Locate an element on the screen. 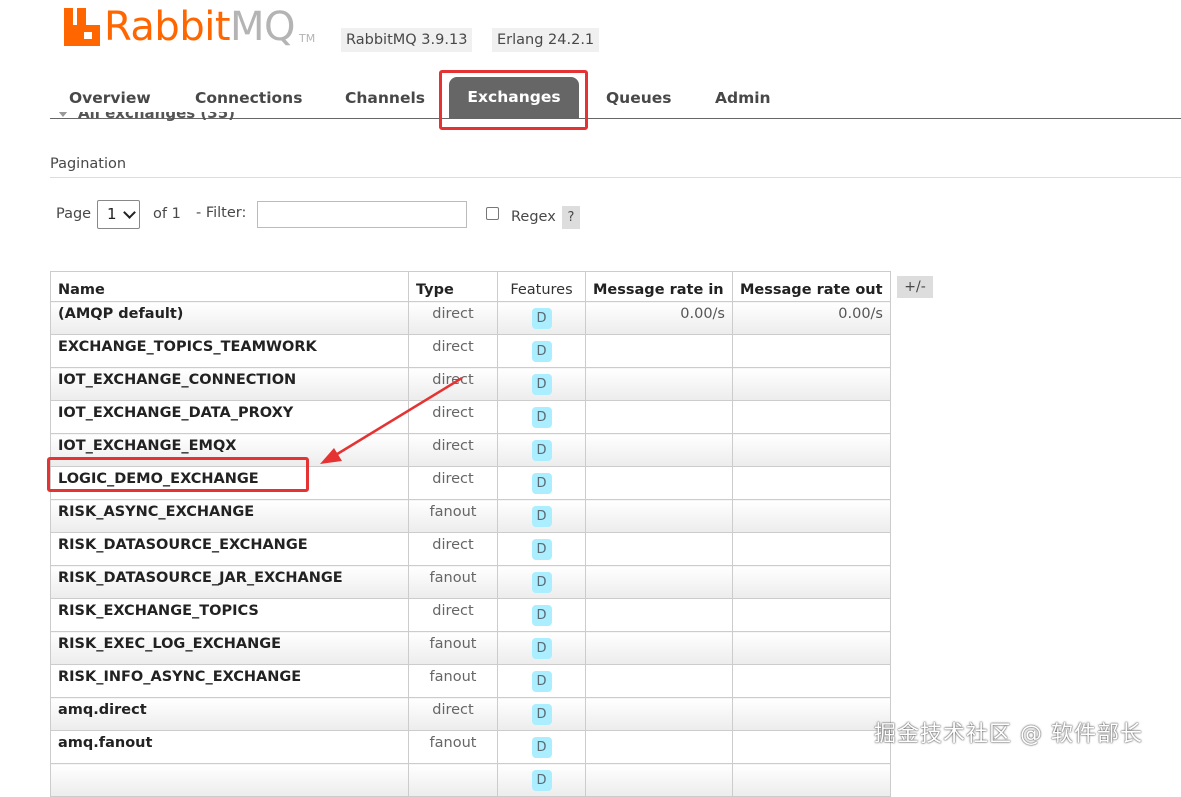 The height and width of the screenshot is (797, 1181). annotation-arrow-icon is located at coordinates (391, 420).